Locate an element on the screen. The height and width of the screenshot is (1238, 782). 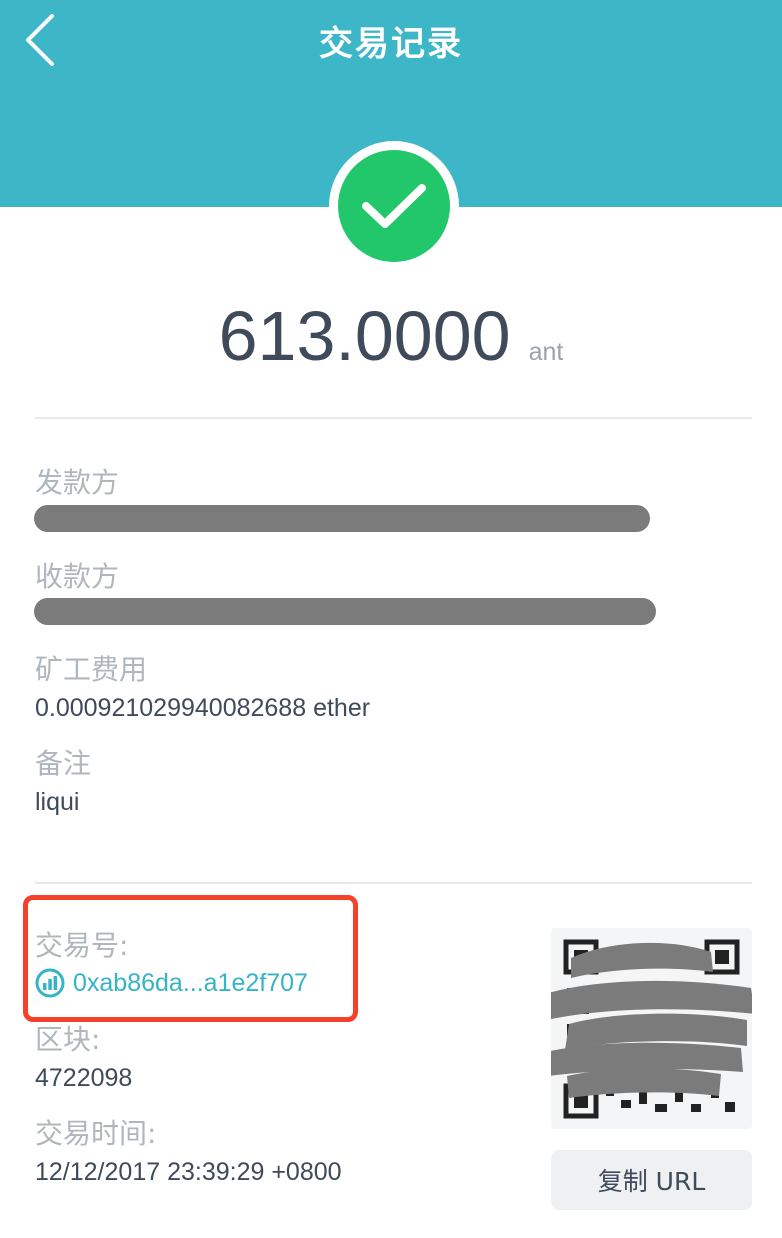
tx-hash-label: 交易号: is located at coordinates (82, 945).